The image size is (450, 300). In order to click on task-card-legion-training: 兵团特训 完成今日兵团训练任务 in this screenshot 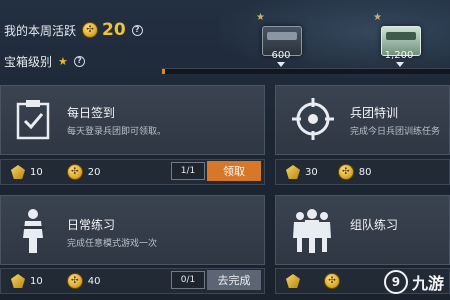, I will do `click(362, 120)`.